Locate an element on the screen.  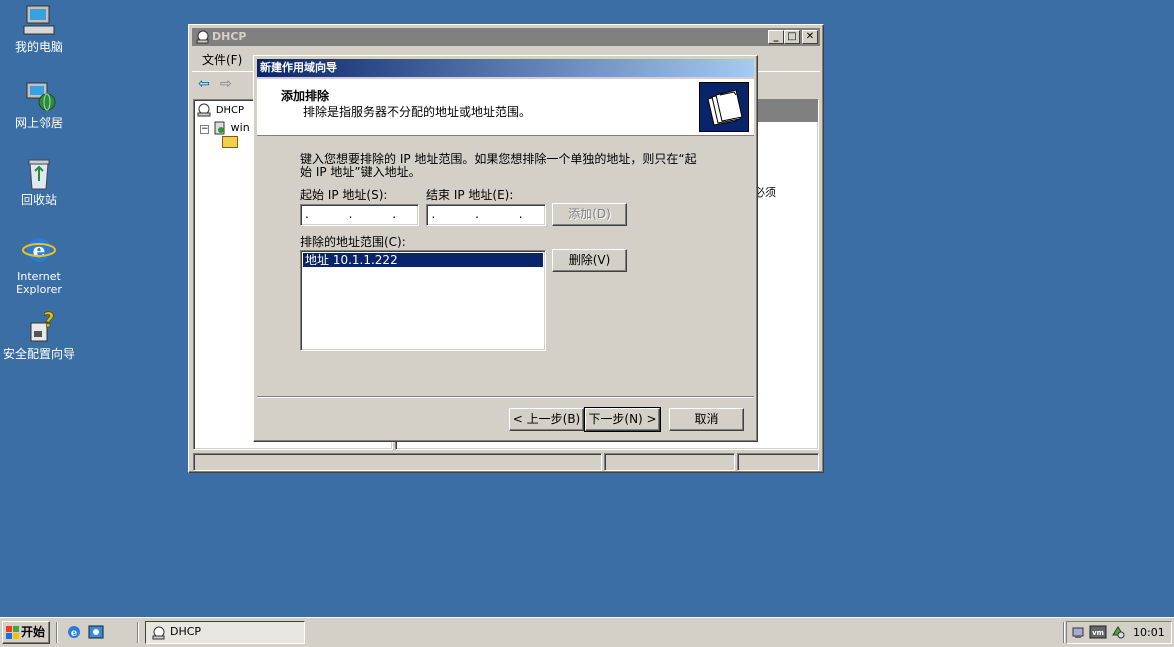
start-ip-label: 起始 IP 地址(S): is located at coordinates (344, 195).